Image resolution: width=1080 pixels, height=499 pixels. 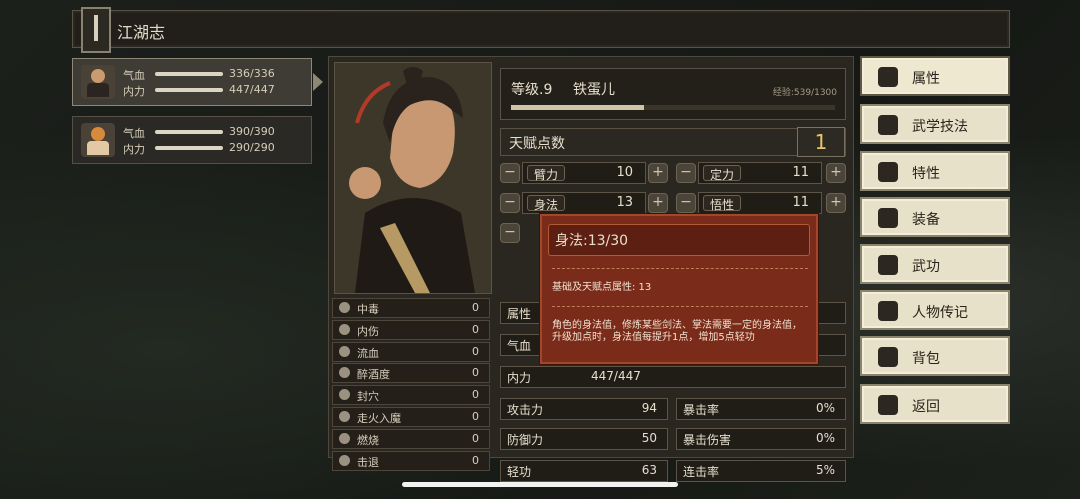 I want to click on crit-damage-stat: 暴击伤害 0%, so click(x=761, y=439).